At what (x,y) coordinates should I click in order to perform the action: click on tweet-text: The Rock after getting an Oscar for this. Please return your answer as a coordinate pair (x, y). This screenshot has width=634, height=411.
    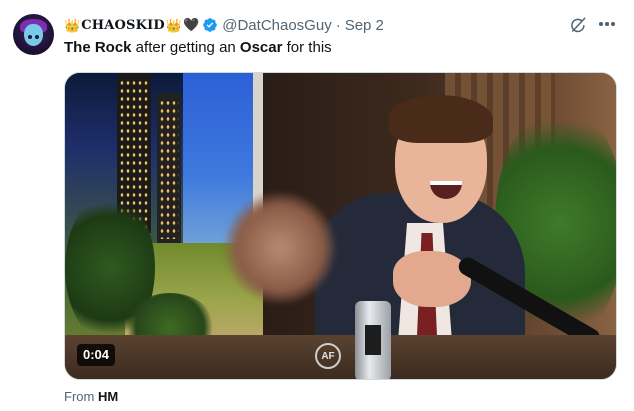
    Looking at the image, I should click on (198, 48).